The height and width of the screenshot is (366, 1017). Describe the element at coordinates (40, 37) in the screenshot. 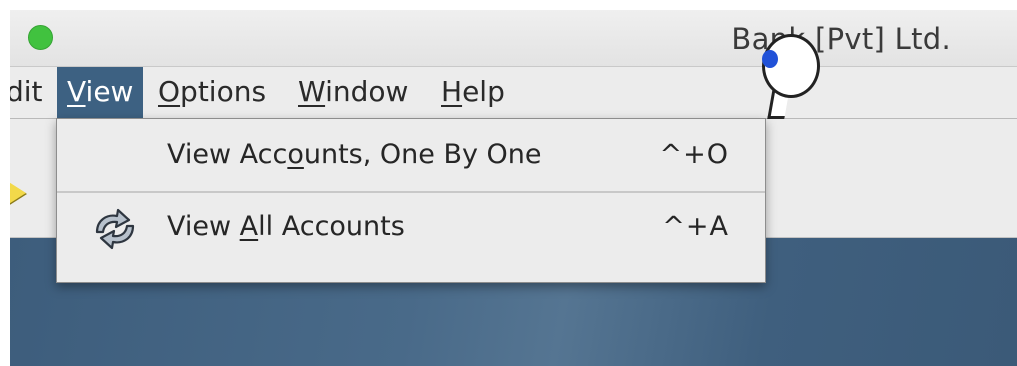

I see `maximize-button` at that location.